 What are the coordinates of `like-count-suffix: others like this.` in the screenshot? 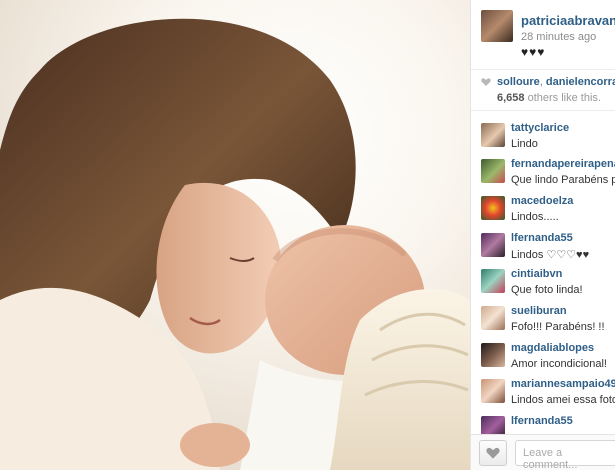 It's located at (564, 98).